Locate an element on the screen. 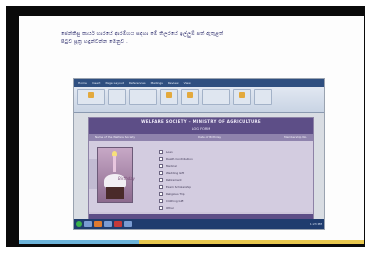  picture-icon is located at coordinates (242, 95).